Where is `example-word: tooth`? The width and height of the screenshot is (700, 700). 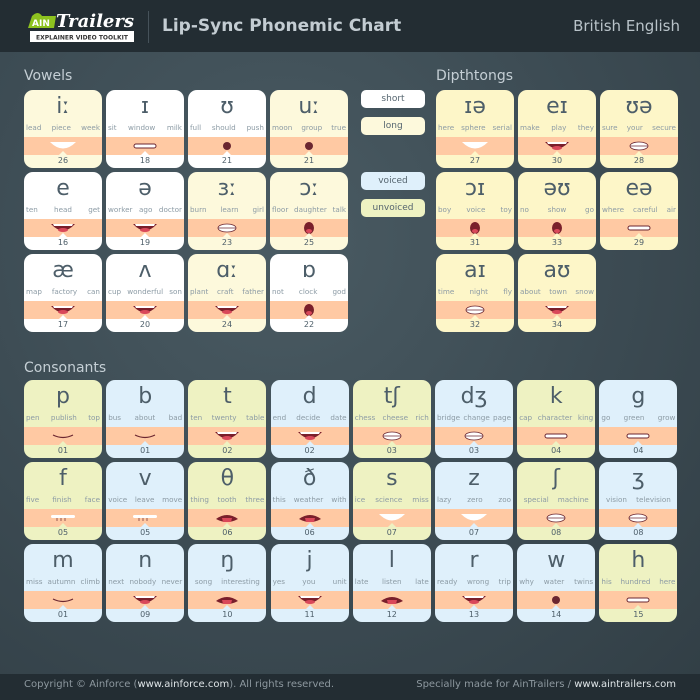
example-word: tooth is located at coordinates (227, 499).